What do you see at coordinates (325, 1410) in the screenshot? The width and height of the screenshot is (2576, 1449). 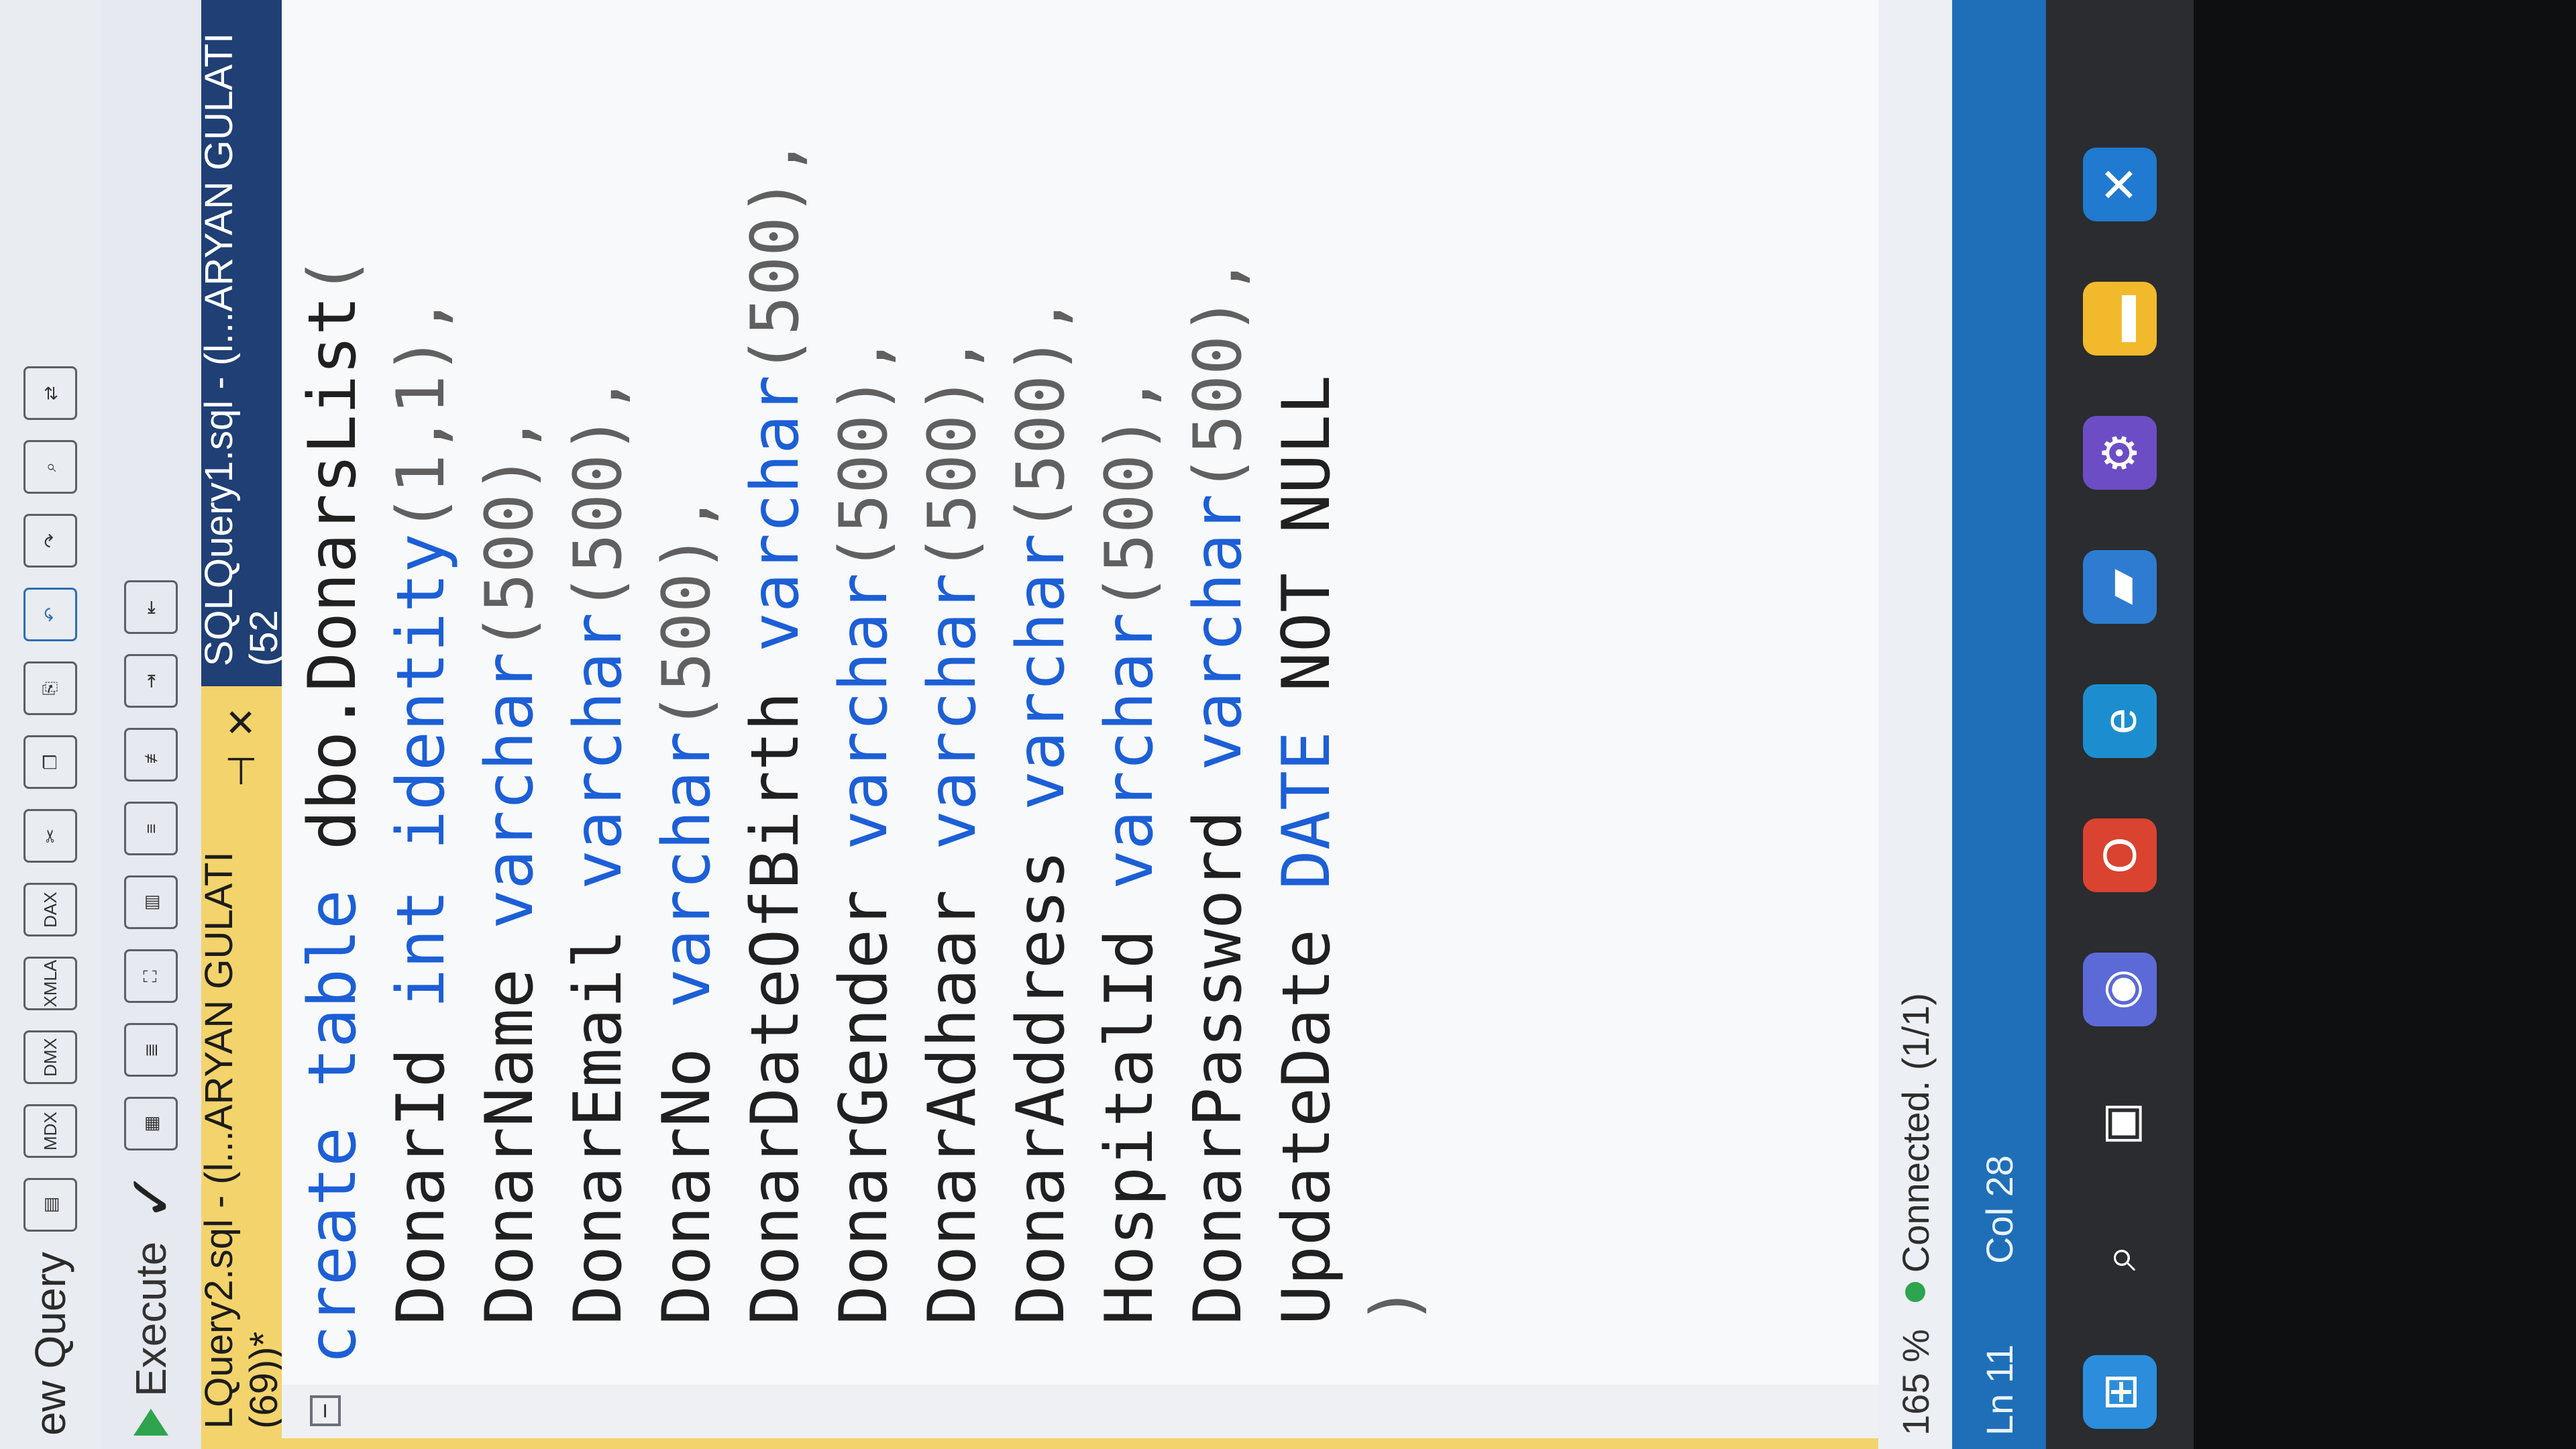 I see `collapse-icon: −` at bounding box center [325, 1410].